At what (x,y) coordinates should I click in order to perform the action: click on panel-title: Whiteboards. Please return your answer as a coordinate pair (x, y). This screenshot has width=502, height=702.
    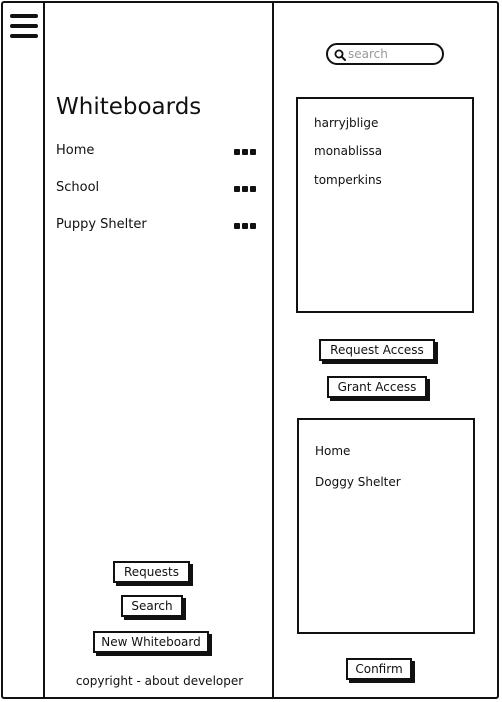
    Looking at the image, I should click on (129, 107).